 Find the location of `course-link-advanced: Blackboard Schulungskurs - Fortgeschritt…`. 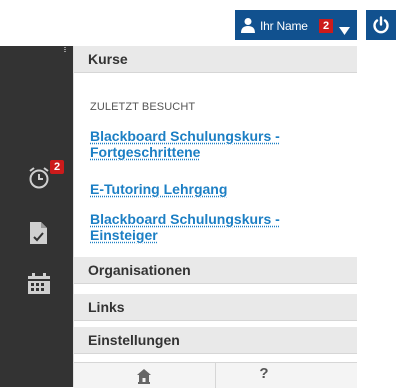

course-link-advanced: Blackboard Schulungskurs - Fortgeschritt… is located at coordinates (210, 144).